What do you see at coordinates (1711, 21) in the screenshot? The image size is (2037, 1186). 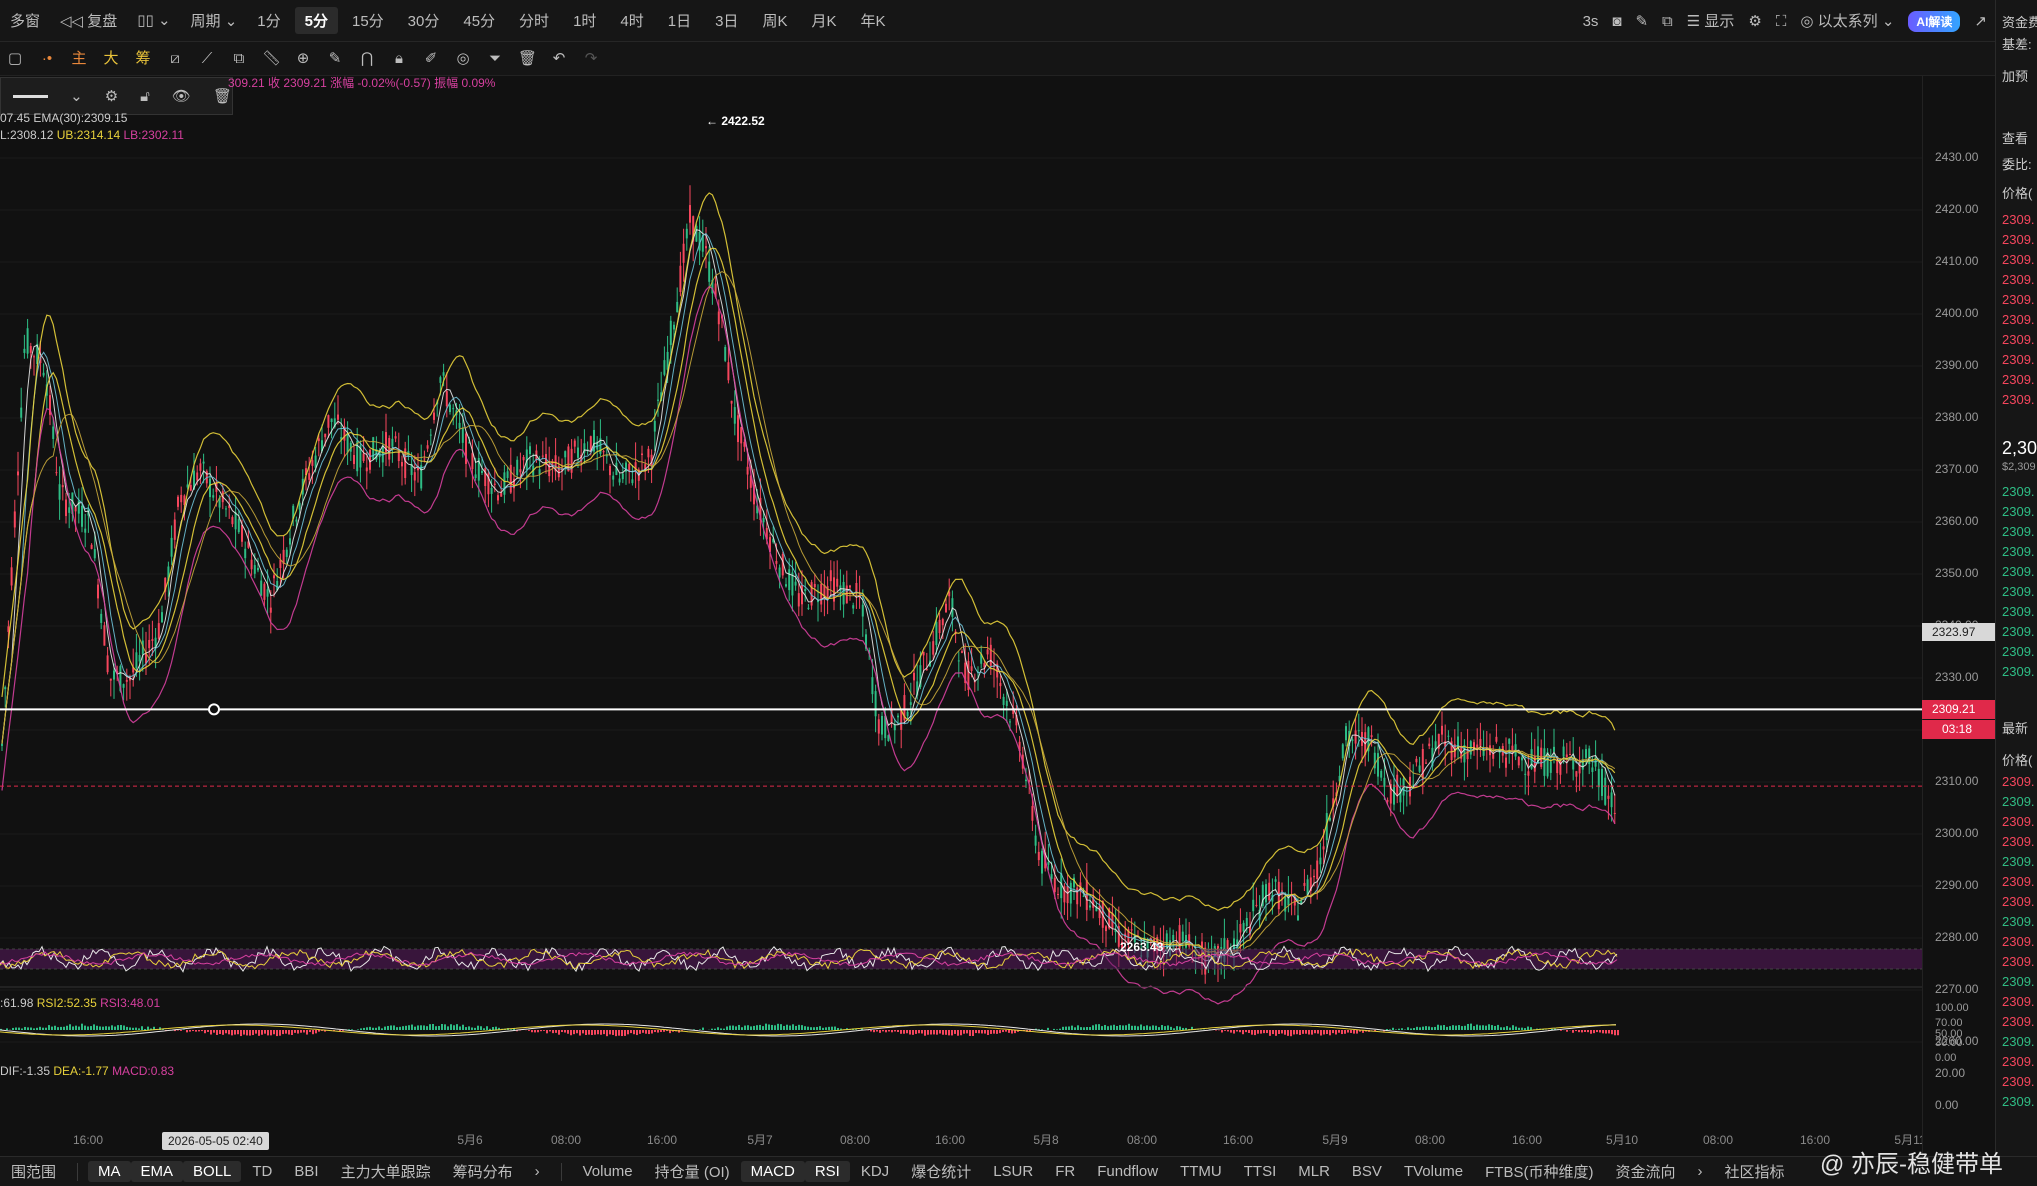 I see `display-button: ☰ 显示` at bounding box center [1711, 21].